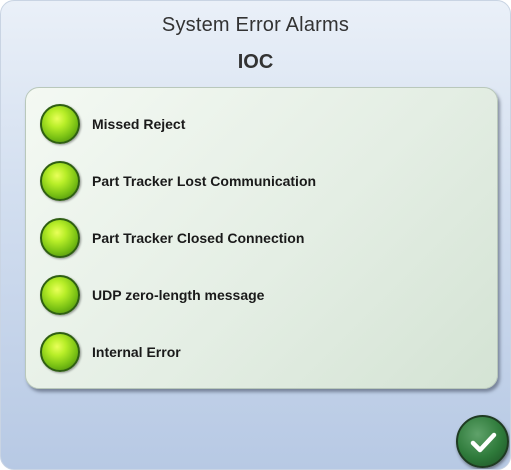 The image size is (511, 470). What do you see at coordinates (204, 181) in the screenshot?
I see `alarm-label: Part Tracker Lost Communication` at bounding box center [204, 181].